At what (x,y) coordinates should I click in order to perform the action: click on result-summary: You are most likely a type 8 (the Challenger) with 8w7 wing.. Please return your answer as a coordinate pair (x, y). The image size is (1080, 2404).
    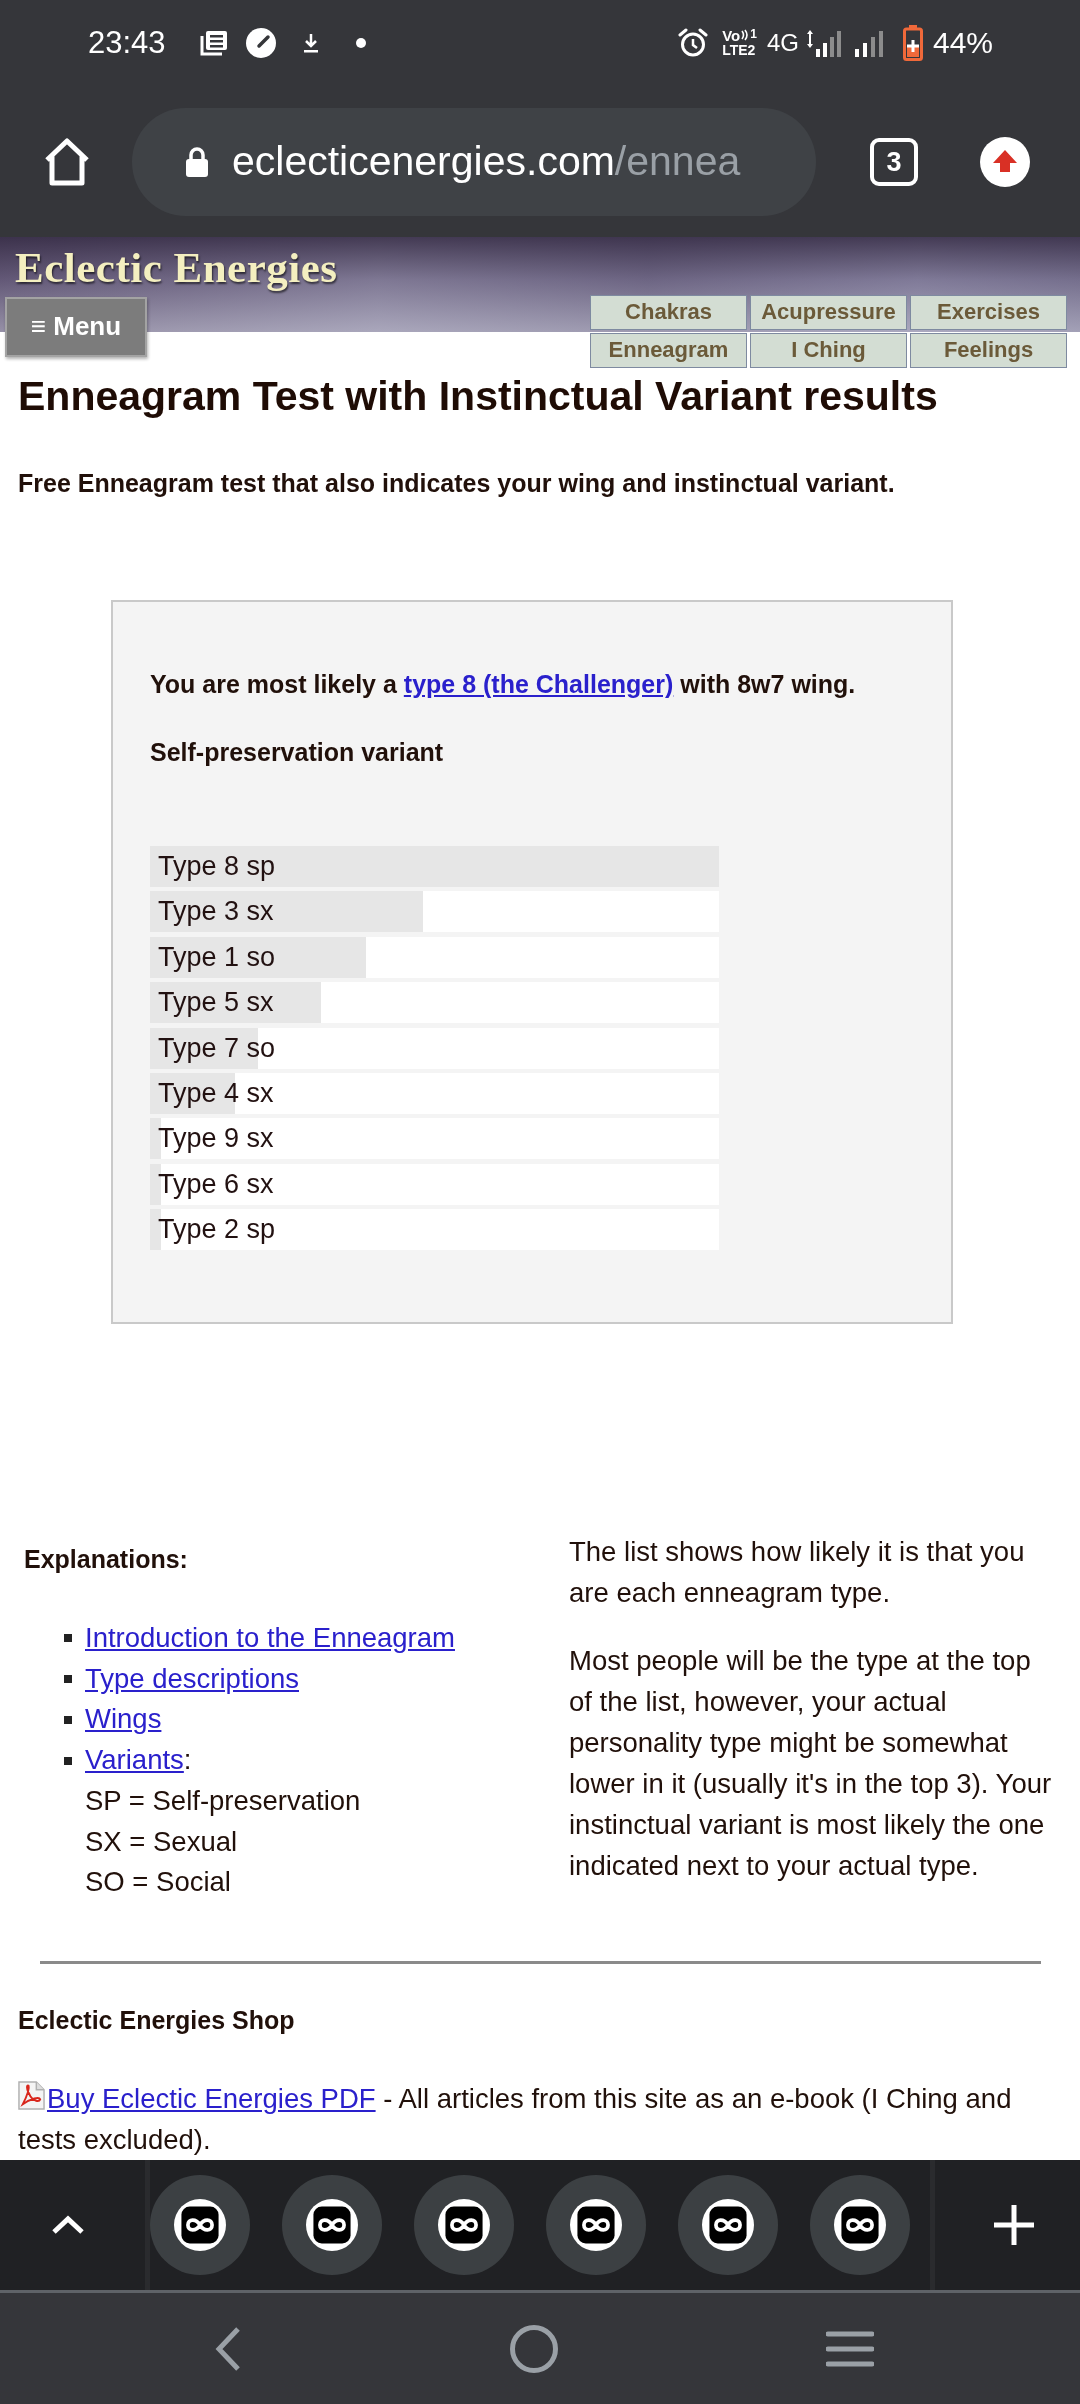
    Looking at the image, I should click on (503, 684).